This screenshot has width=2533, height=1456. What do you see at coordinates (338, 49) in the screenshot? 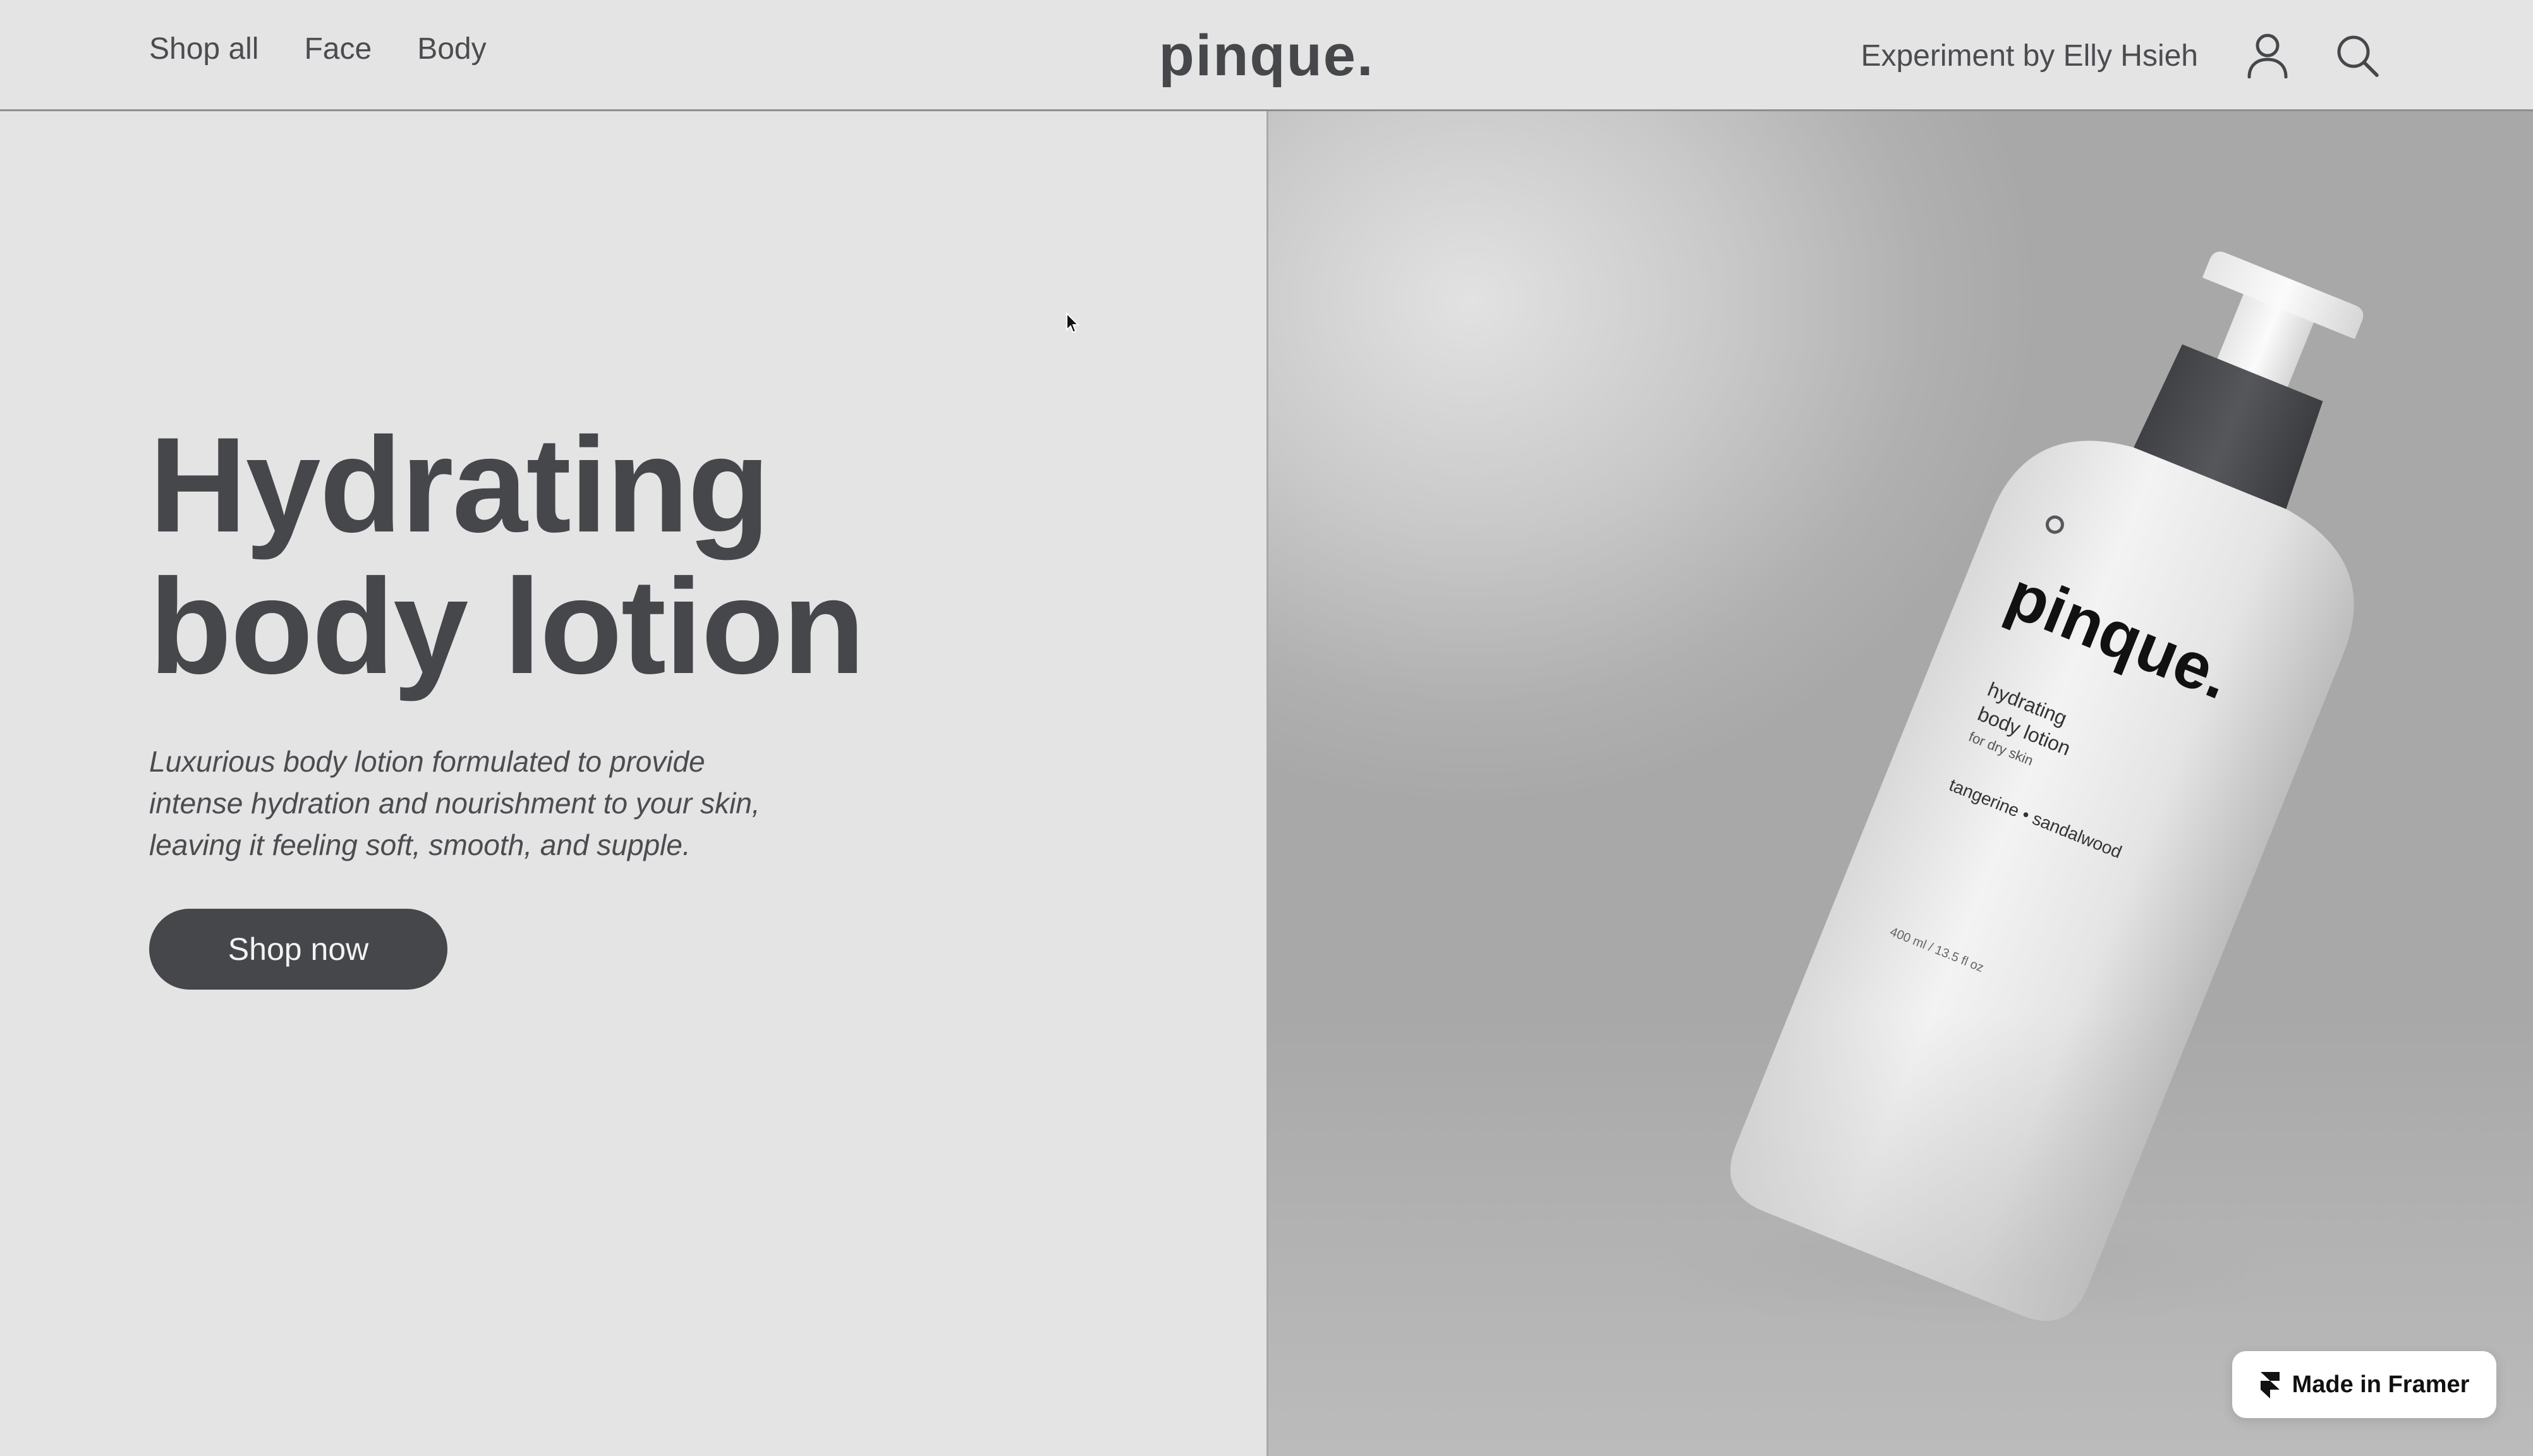
I see `nav-link-face: Face` at bounding box center [338, 49].